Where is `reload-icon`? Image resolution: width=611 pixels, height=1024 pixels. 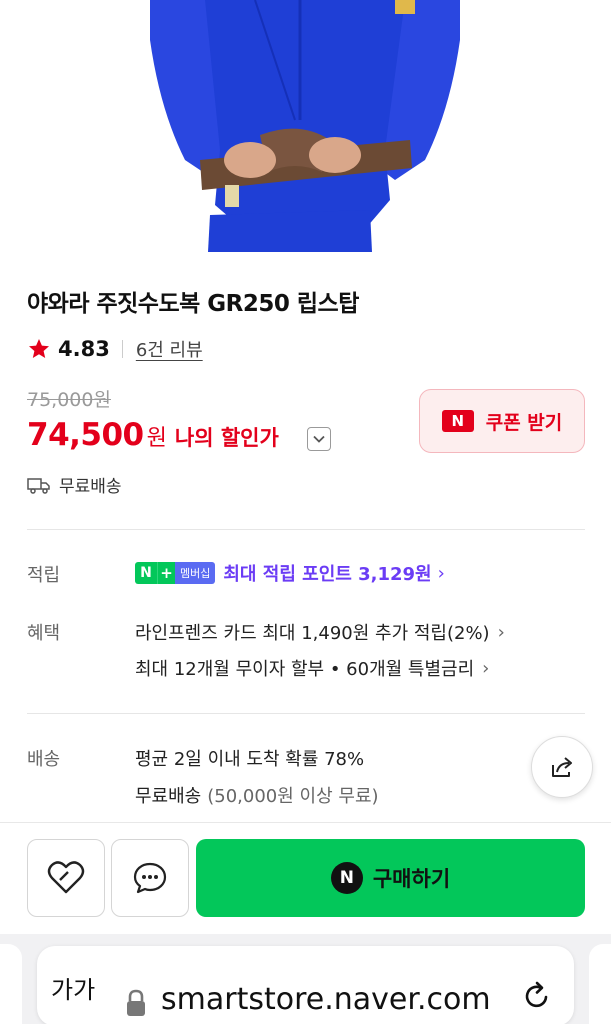
reload-icon is located at coordinates (537, 996).